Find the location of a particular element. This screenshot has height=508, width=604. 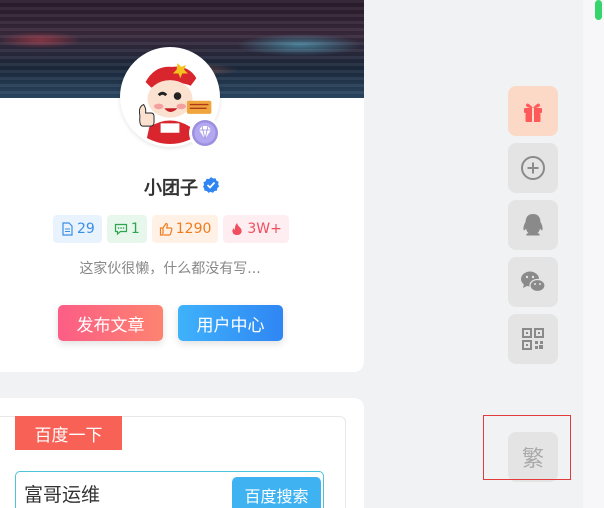

author-stats: 29 1 1290 3W+ is located at coordinates (171, 229).